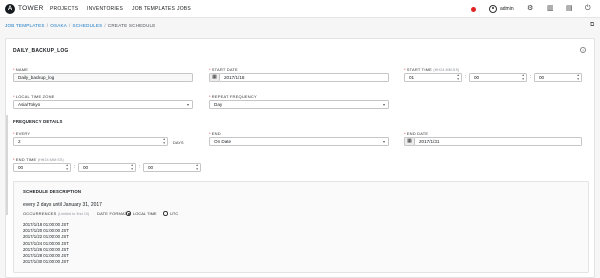  Describe the element at coordinates (153, 9) in the screenshot. I see `nav-job-templates: JOB TEMPLATES` at that location.